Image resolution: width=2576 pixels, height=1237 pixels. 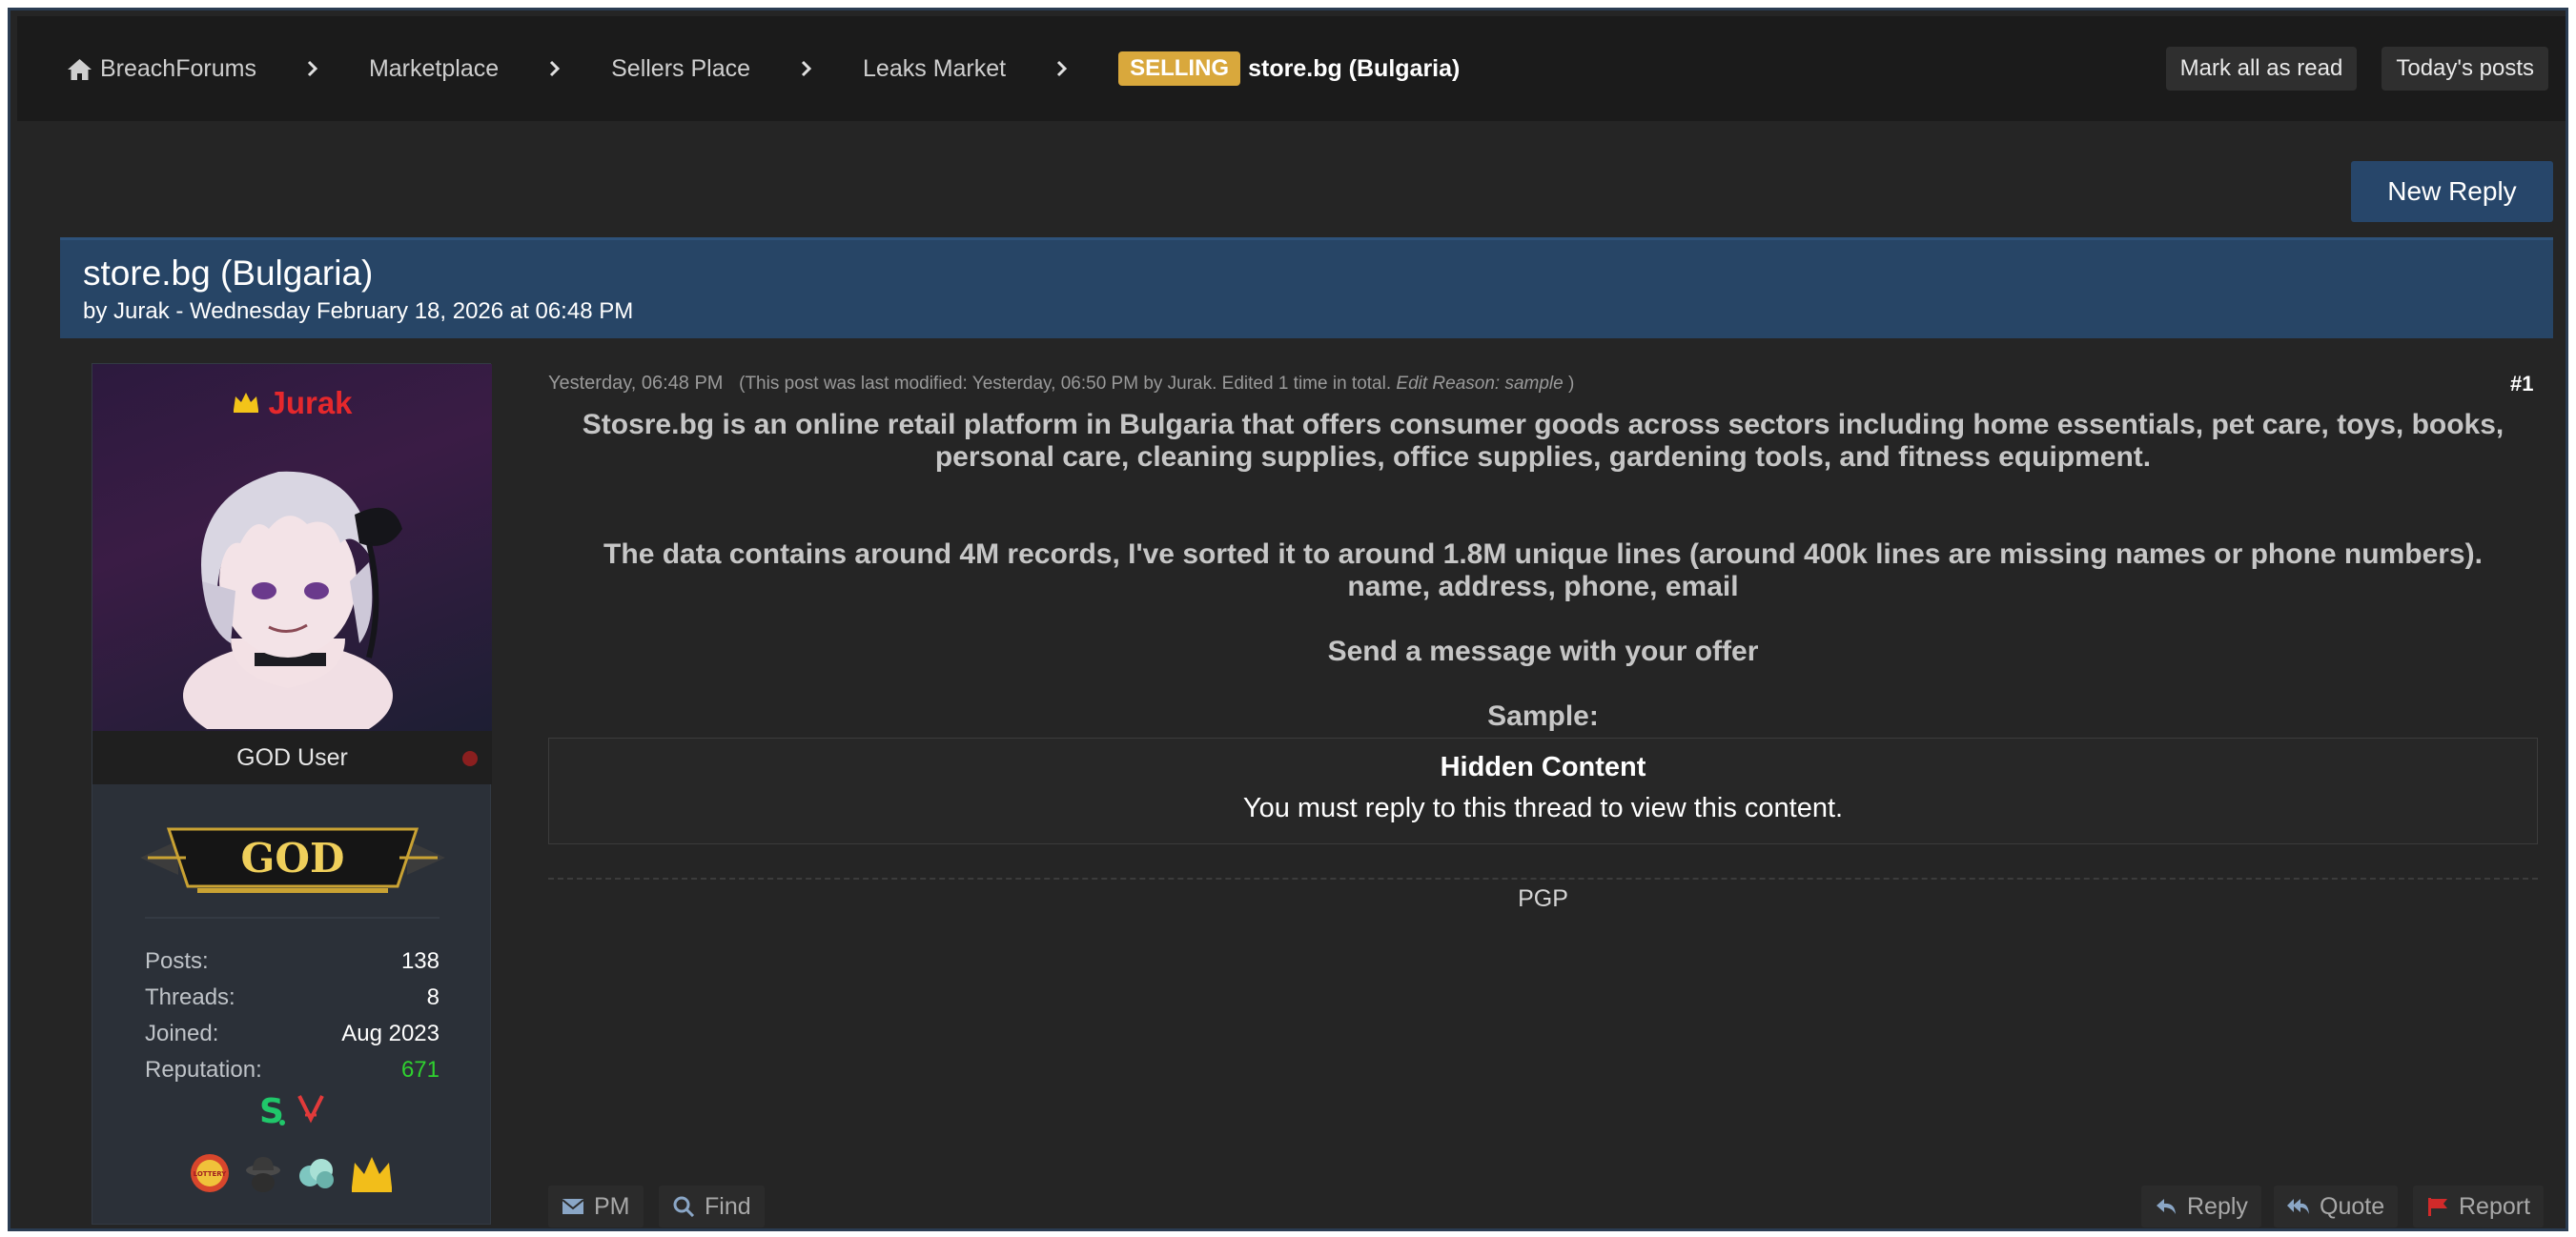 I want to click on stats-divider, so click(x=292, y=918).